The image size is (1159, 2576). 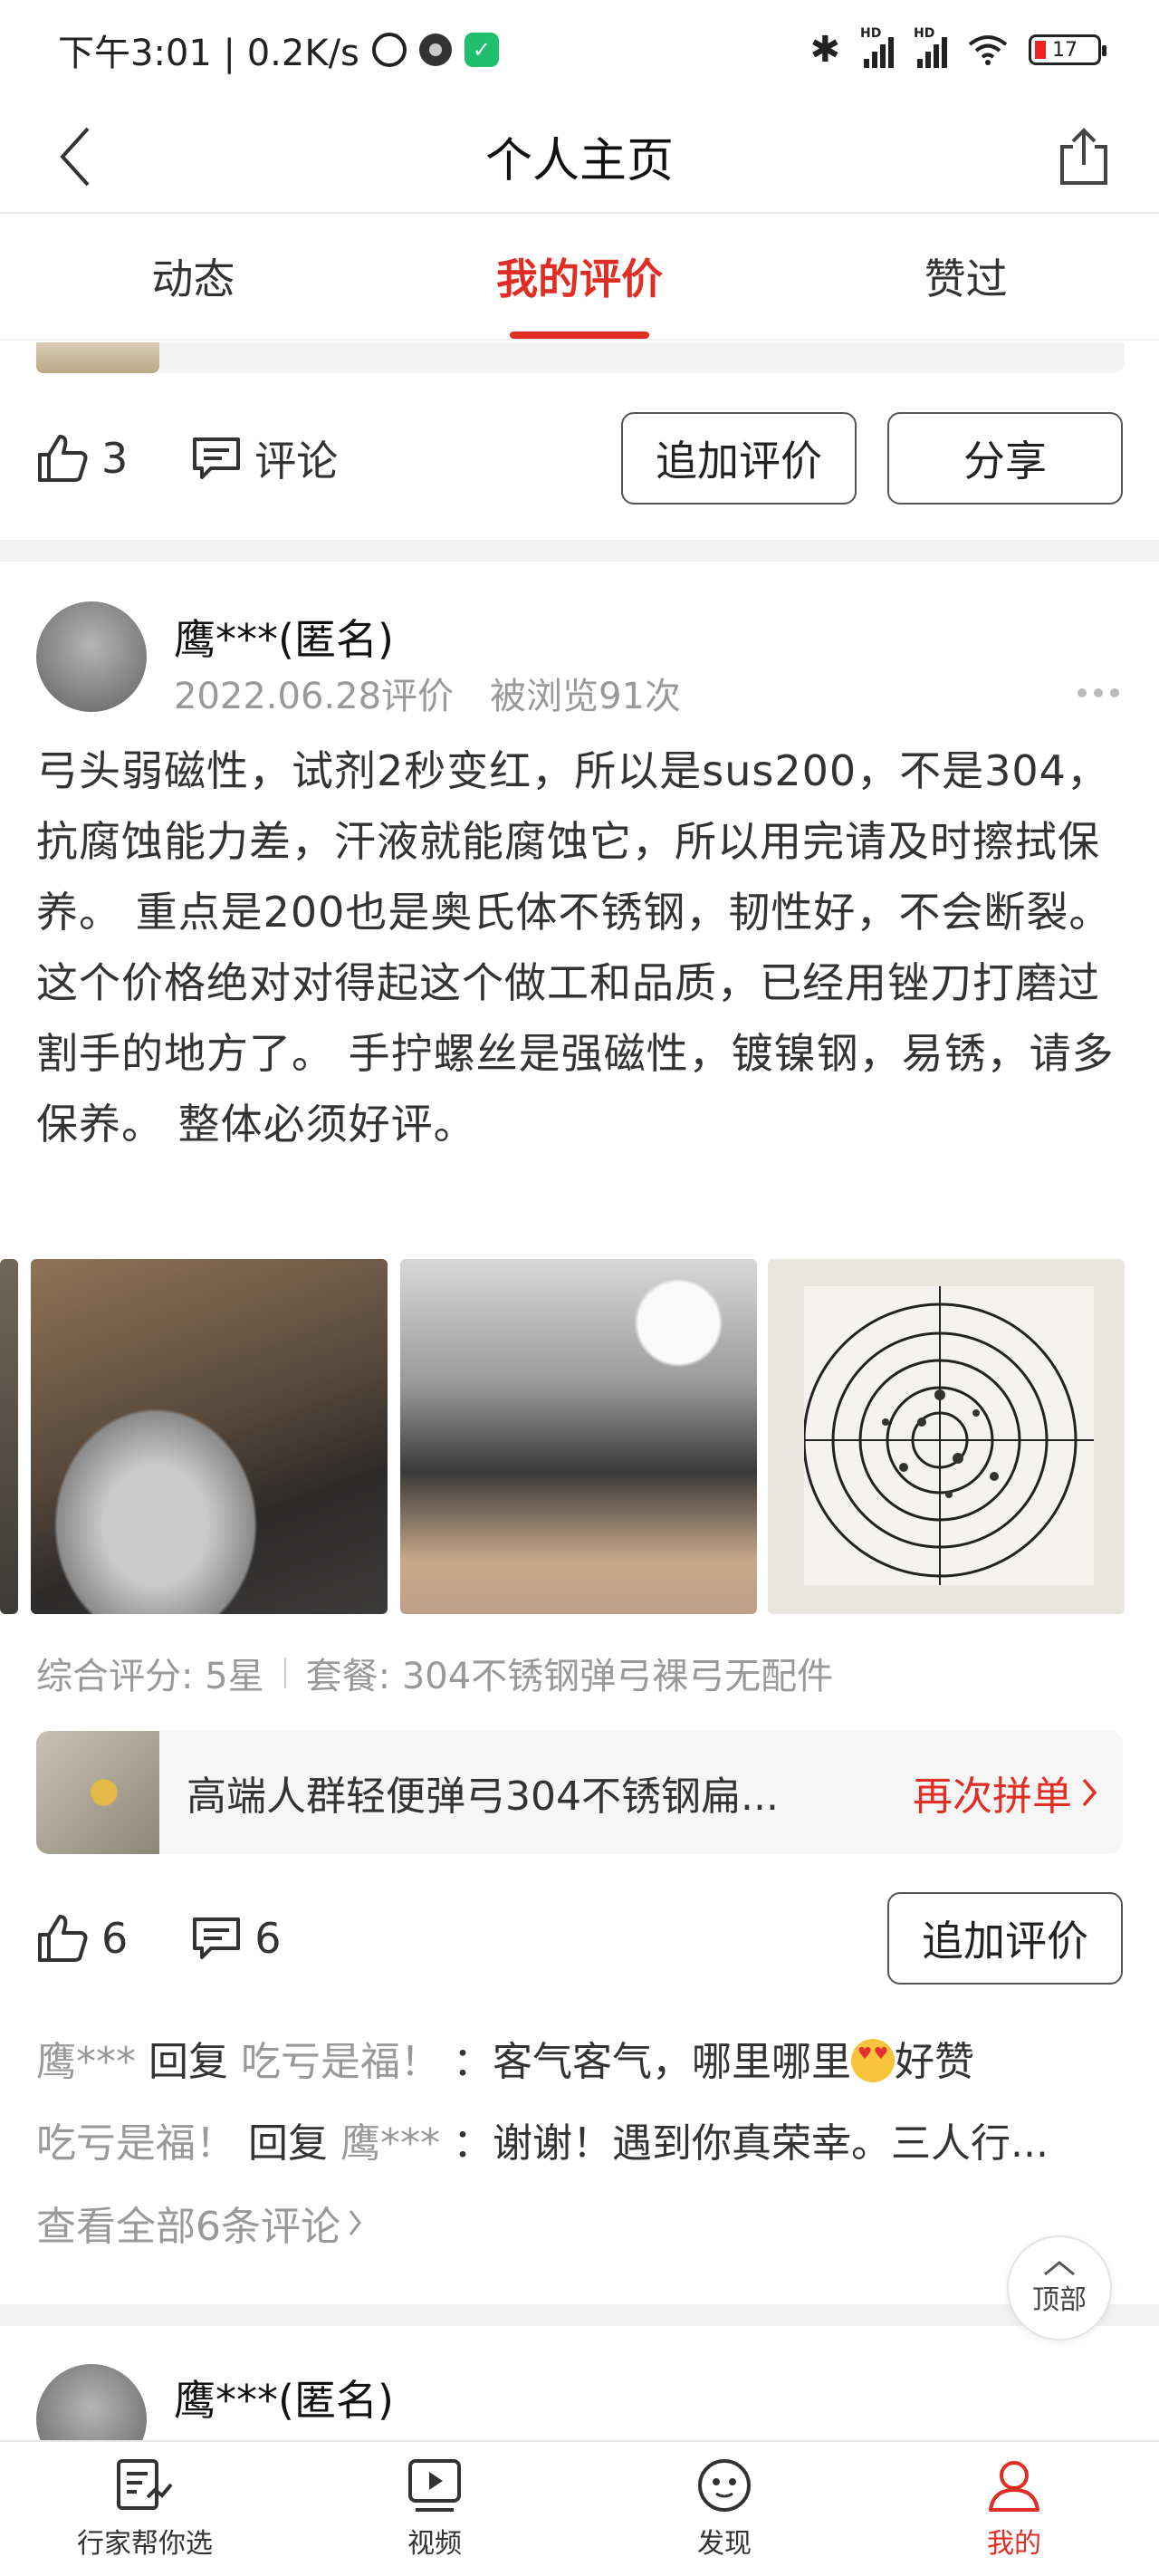 What do you see at coordinates (435, 50) in the screenshot?
I see `app-notification-icon` at bounding box center [435, 50].